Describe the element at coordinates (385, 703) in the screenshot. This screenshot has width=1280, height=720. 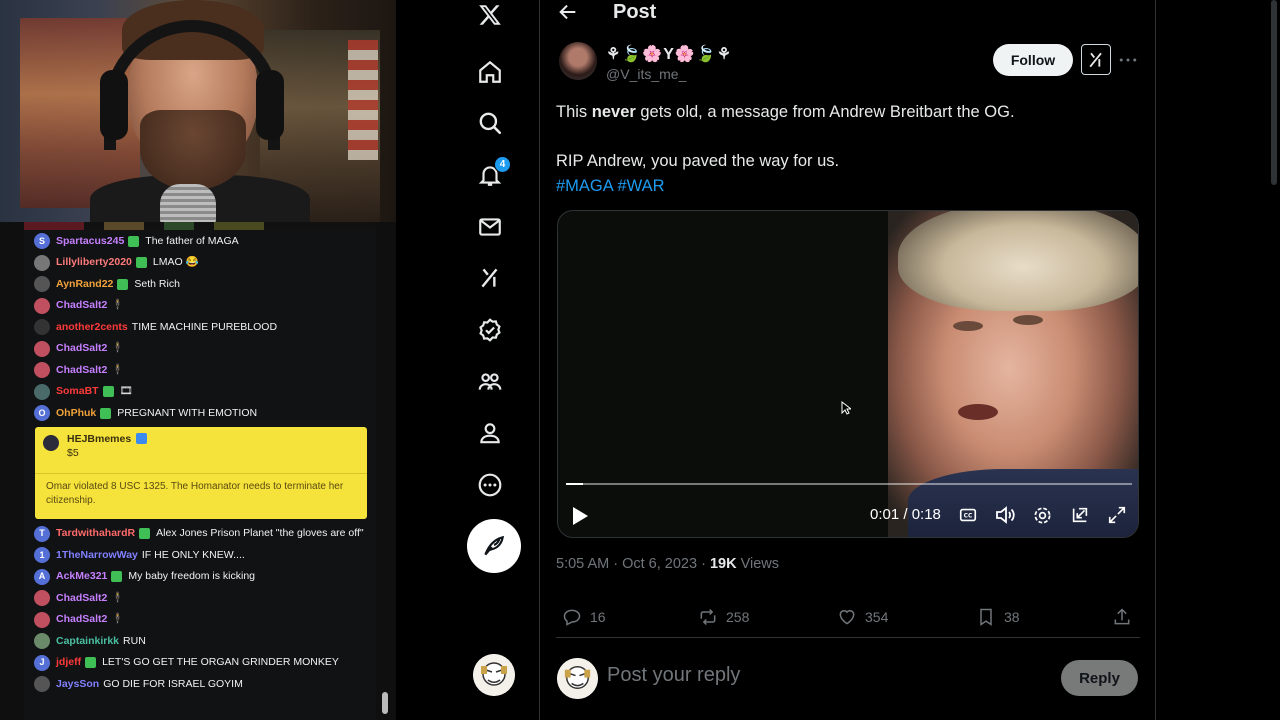
I see `chat-scrollbar` at that location.